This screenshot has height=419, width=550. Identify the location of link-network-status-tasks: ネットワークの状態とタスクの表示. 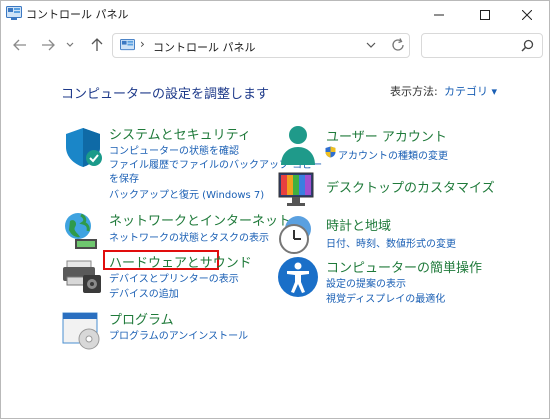
(189, 236).